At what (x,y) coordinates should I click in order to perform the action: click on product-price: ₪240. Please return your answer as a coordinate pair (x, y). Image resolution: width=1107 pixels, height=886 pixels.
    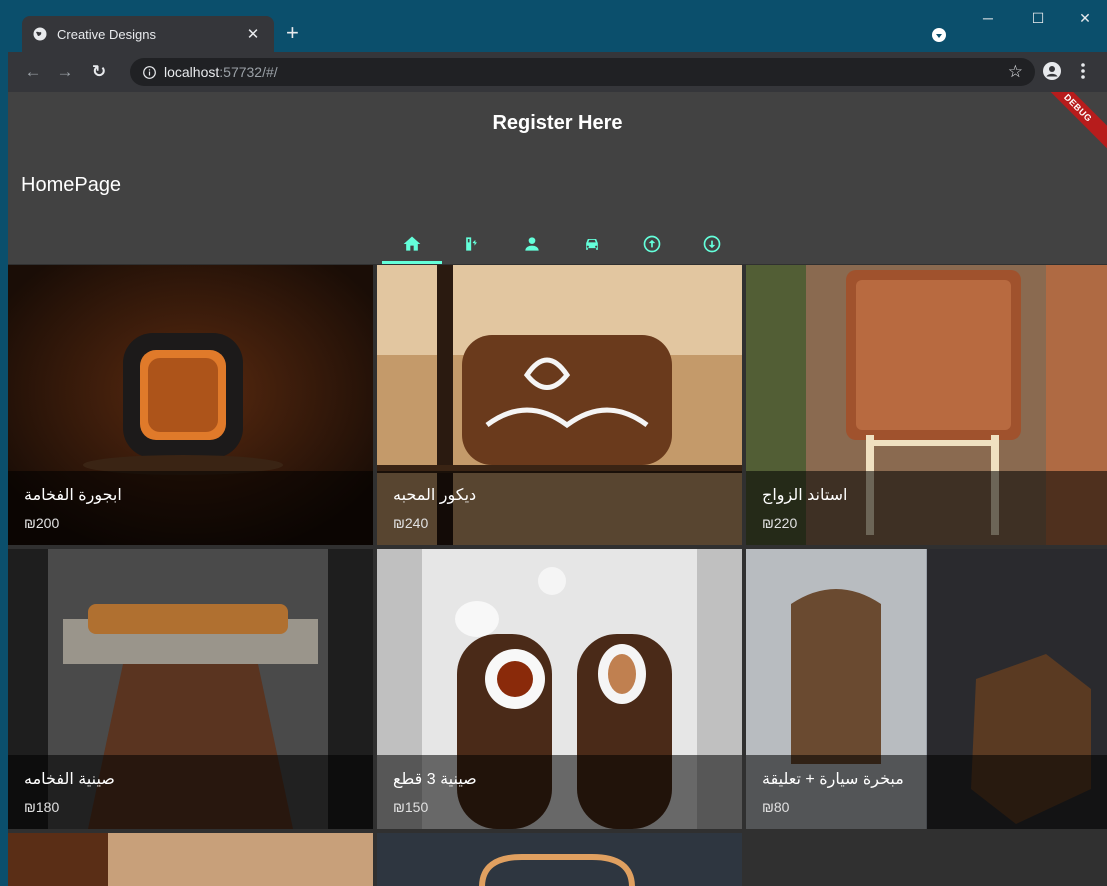
    Looking at the image, I should click on (411, 523).